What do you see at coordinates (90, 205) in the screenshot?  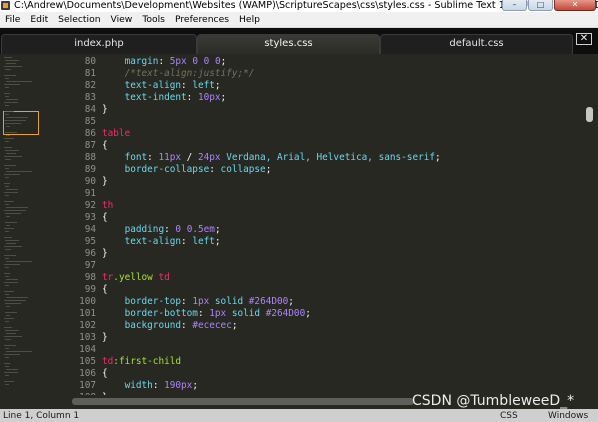 I see `line-number: 92` at bounding box center [90, 205].